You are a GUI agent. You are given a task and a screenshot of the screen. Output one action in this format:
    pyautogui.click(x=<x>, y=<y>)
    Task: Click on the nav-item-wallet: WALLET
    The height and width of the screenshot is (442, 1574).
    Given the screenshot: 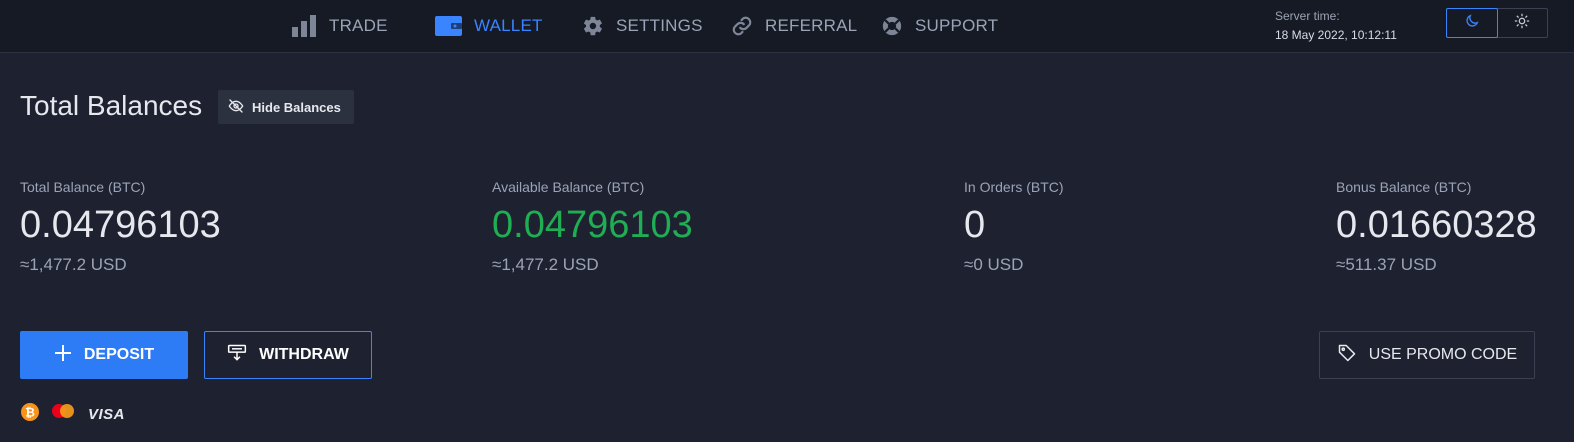 What is the action you would take?
    pyautogui.click(x=489, y=26)
    